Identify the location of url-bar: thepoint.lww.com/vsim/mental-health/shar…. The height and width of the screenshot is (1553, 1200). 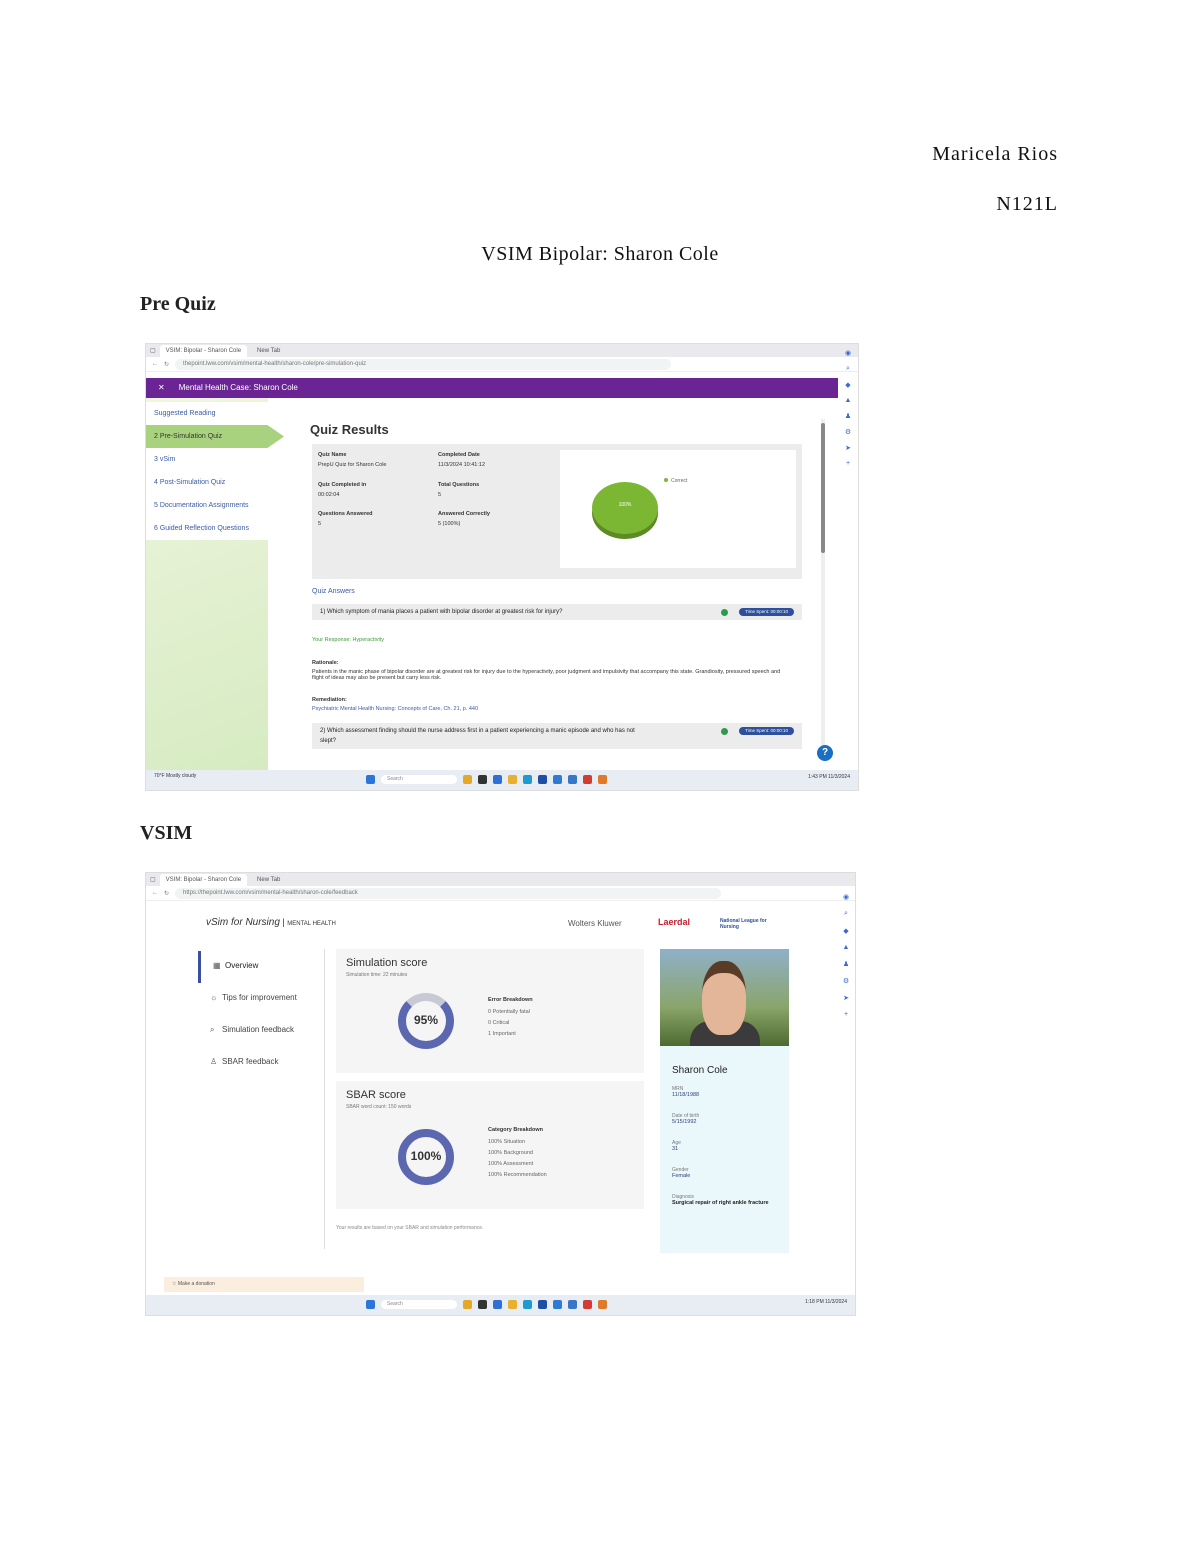
(423, 364).